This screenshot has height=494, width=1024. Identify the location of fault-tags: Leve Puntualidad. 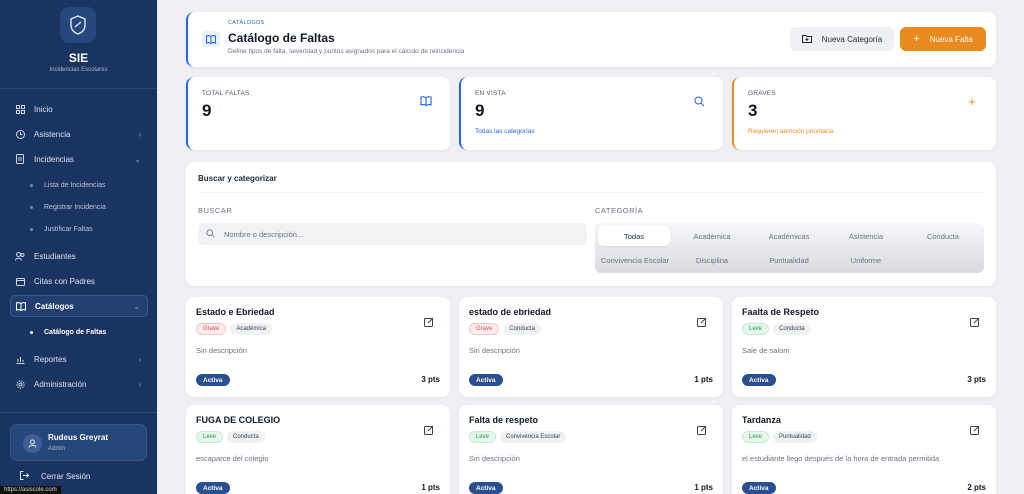
(779, 437).